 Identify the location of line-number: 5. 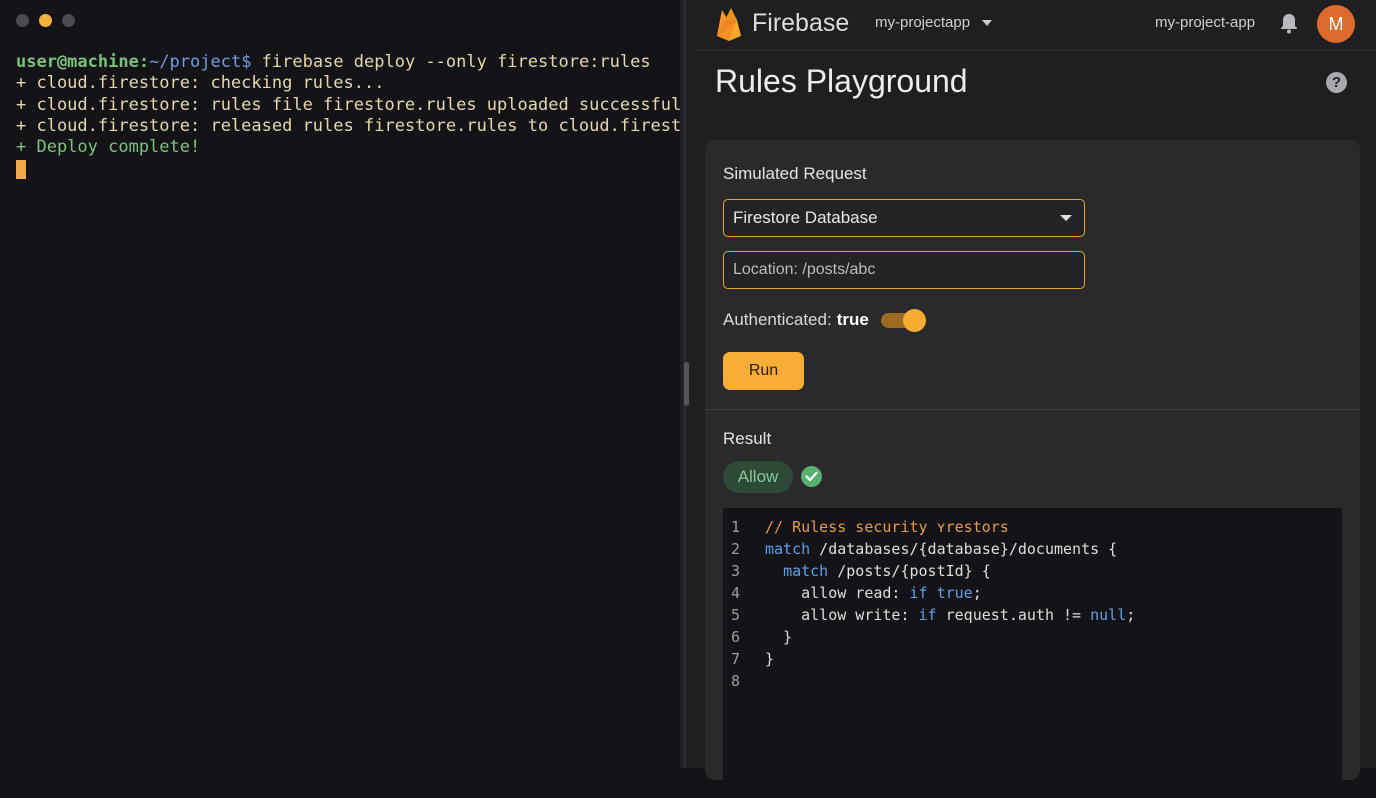
(736, 615).